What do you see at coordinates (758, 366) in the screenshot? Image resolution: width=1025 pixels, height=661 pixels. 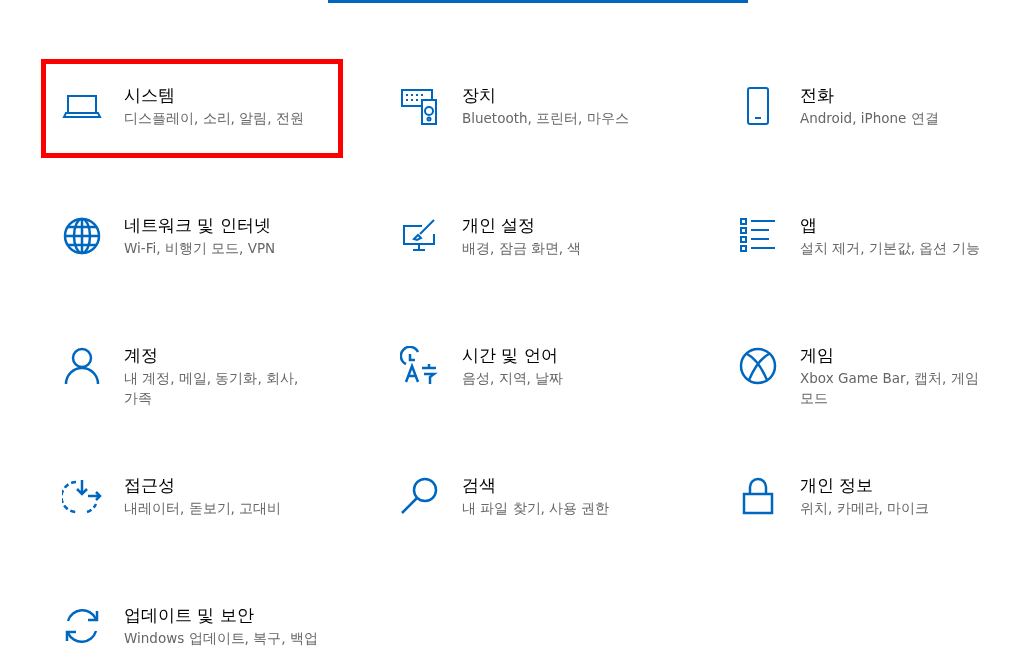 I see `xbox-icon` at bounding box center [758, 366].